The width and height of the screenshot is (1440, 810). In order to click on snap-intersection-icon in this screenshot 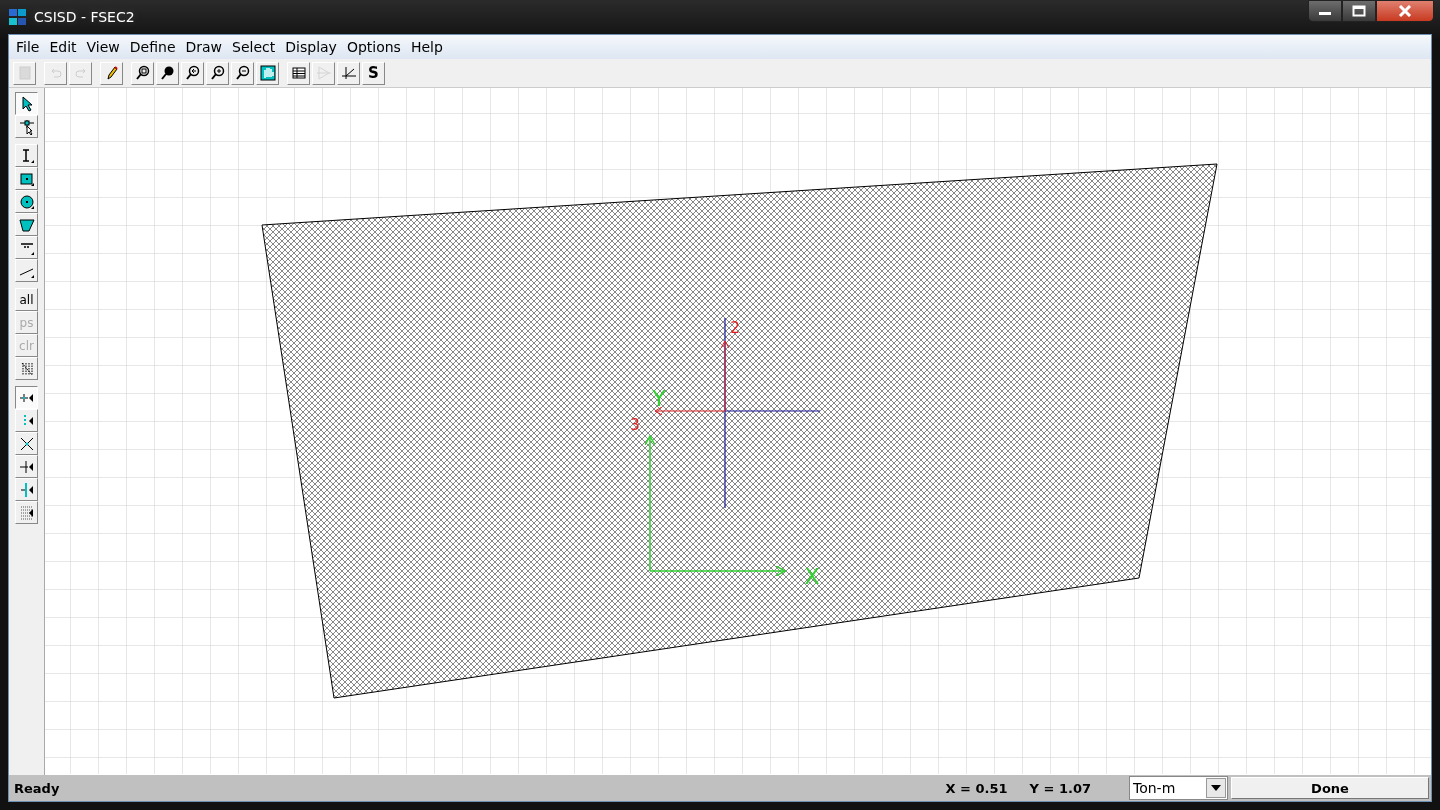, I will do `click(26, 443)`.